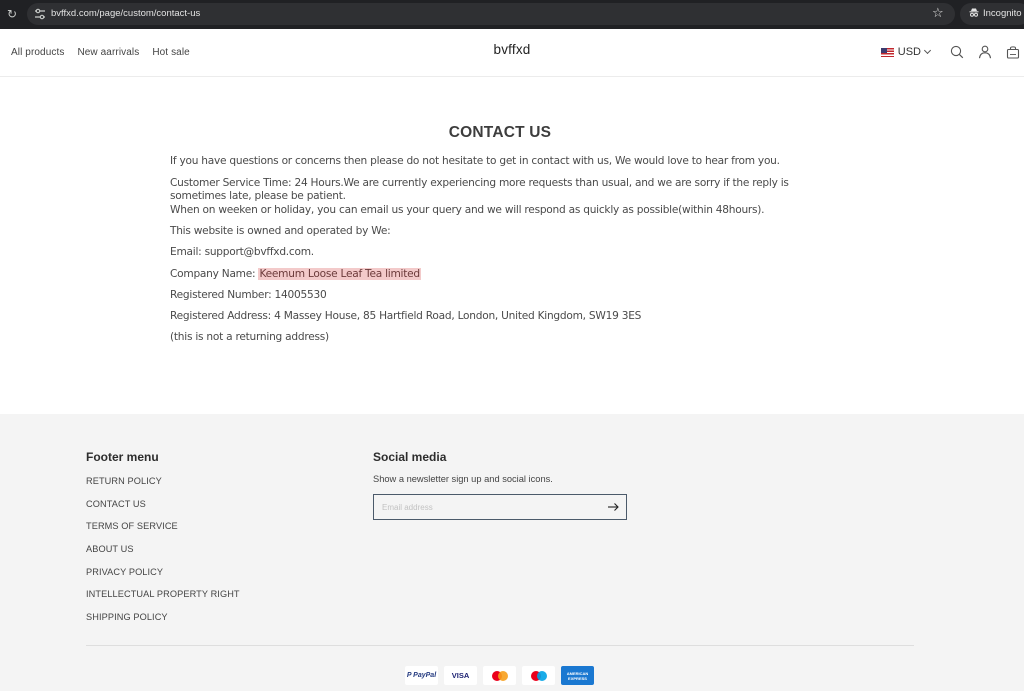 Image resolution: width=1024 pixels, height=691 pixels. Describe the element at coordinates (12, 14) in the screenshot. I see `reload-icon: ↻` at that location.